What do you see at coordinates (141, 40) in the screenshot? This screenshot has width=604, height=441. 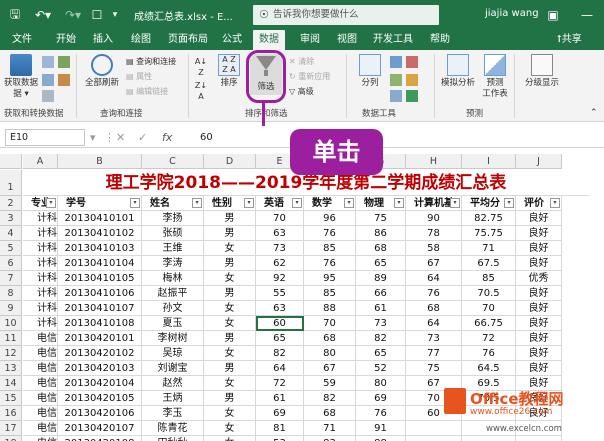 I see `tab-draw: 绘图` at bounding box center [141, 40].